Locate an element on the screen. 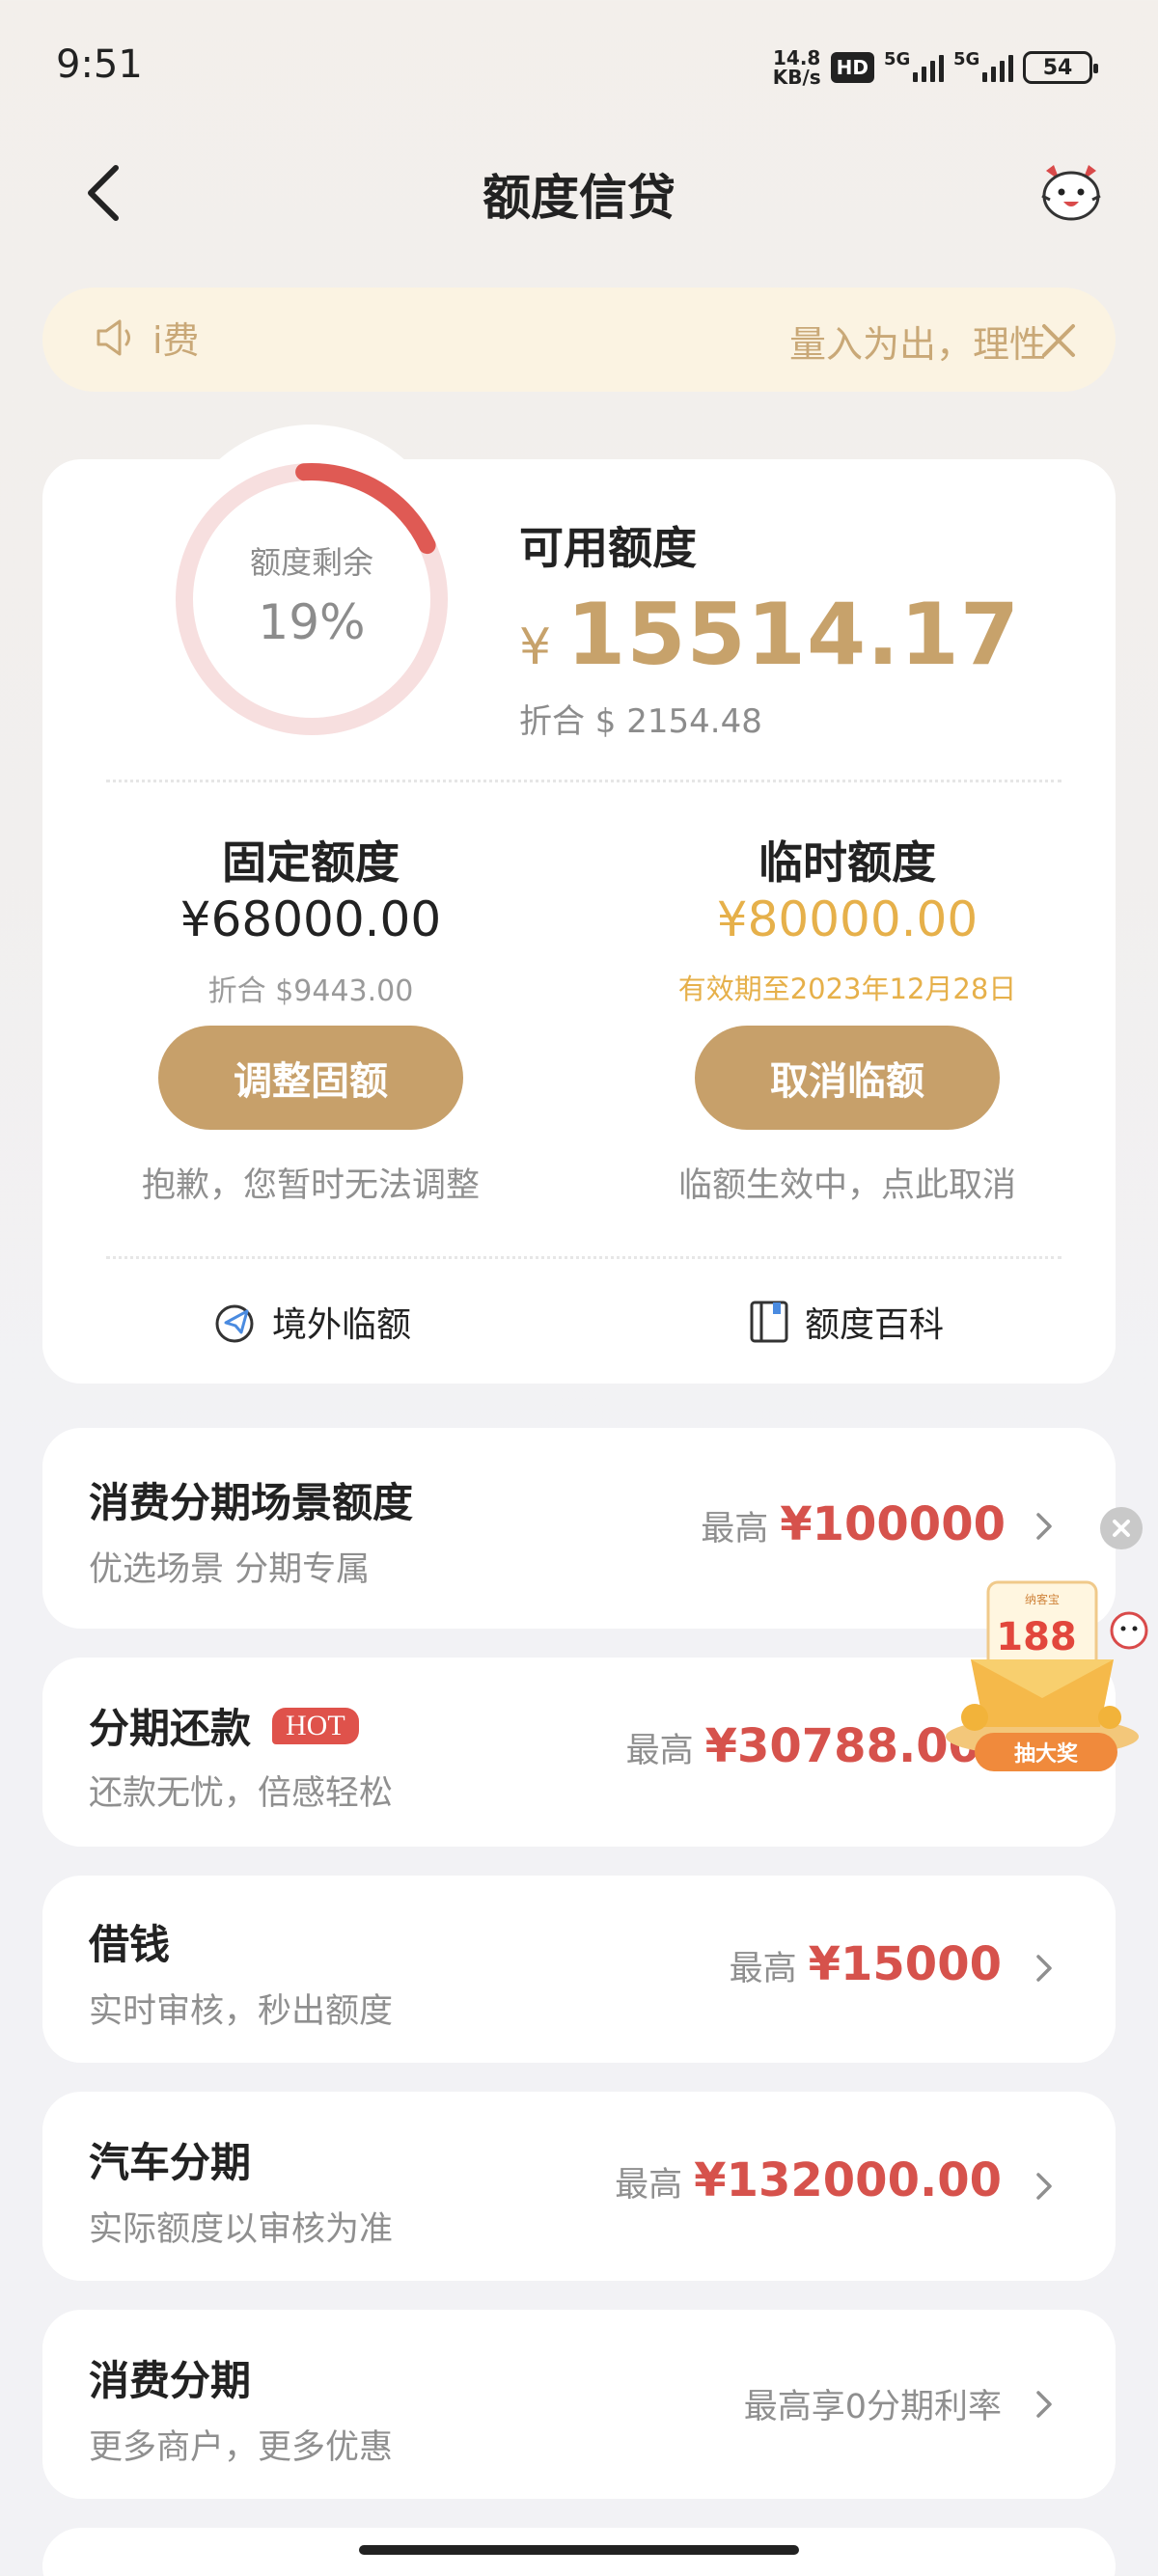 This screenshot has width=1158, height=2576. status-icons: 14.8 KB/s HD 5G 5G 54 is located at coordinates (935, 67).